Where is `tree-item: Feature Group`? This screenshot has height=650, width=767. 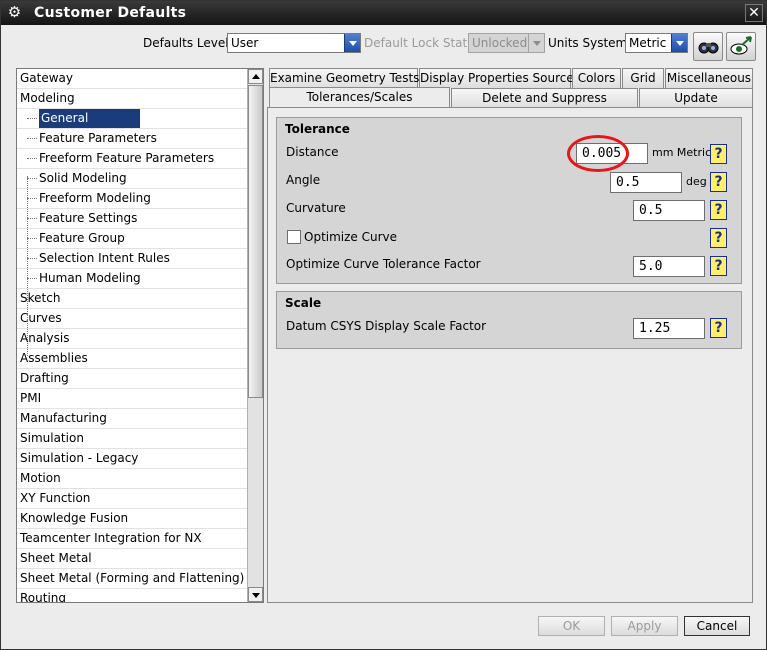 tree-item: Feature Group is located at coordinates (132, 239).